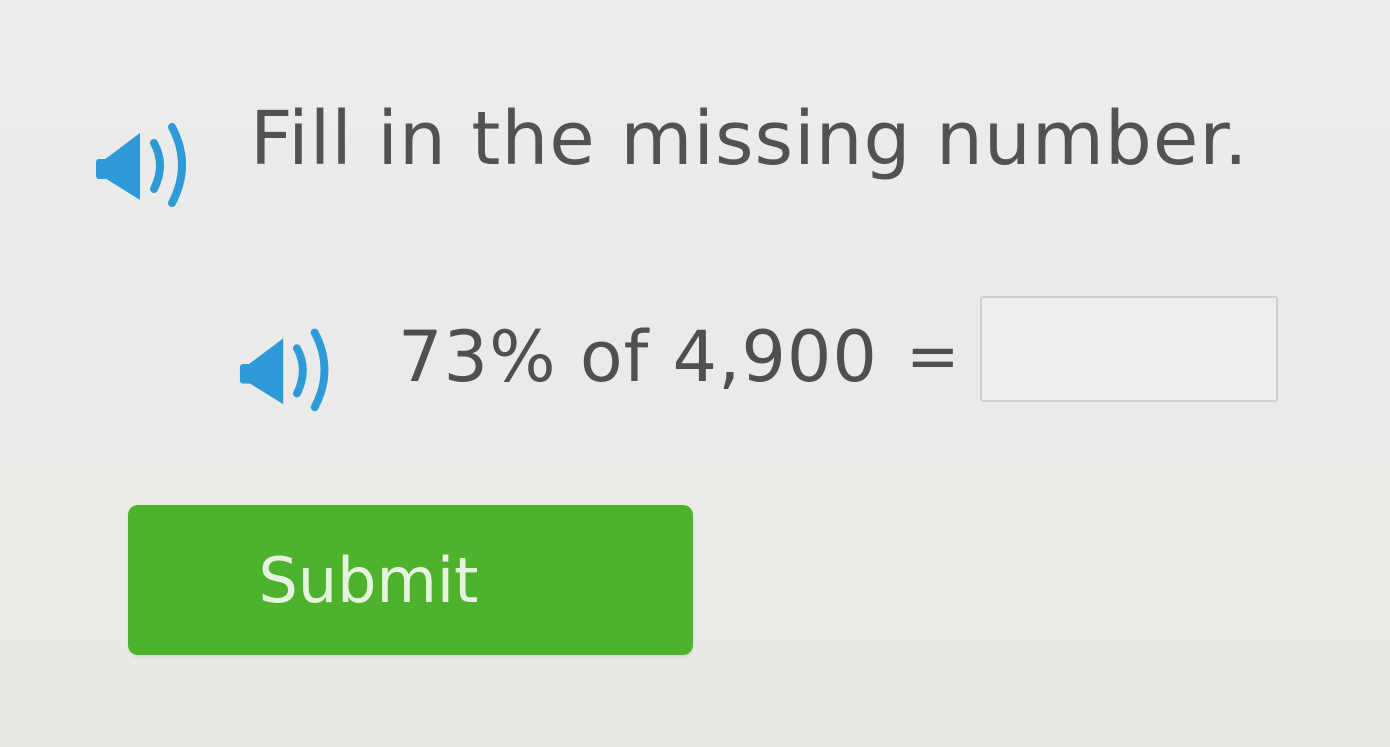 The width and height of the screenshot is (1390, 747). What do you see at coordinates (749, 139) in the screenshot?
I see `question-instruction: Fill in the missing number.` at bounding box center [749, 139].